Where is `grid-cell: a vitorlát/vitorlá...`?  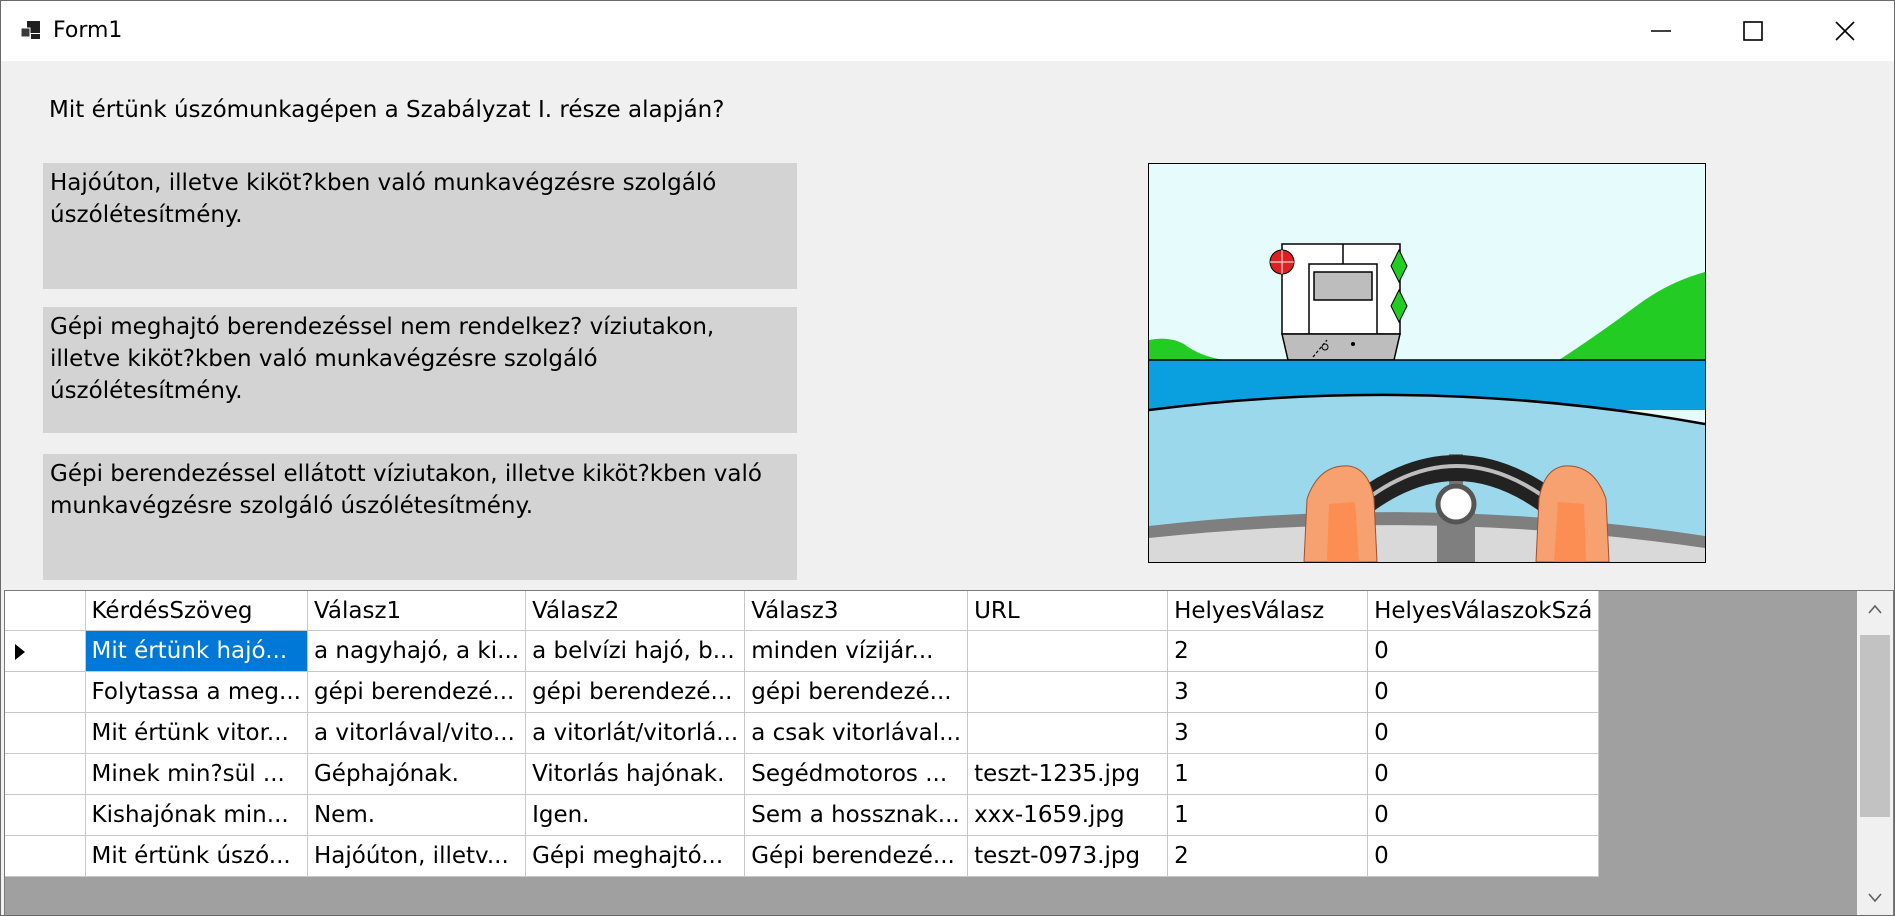 grid-cell: a vitorlát/vitorlá... is located at coordinates (635, 733).